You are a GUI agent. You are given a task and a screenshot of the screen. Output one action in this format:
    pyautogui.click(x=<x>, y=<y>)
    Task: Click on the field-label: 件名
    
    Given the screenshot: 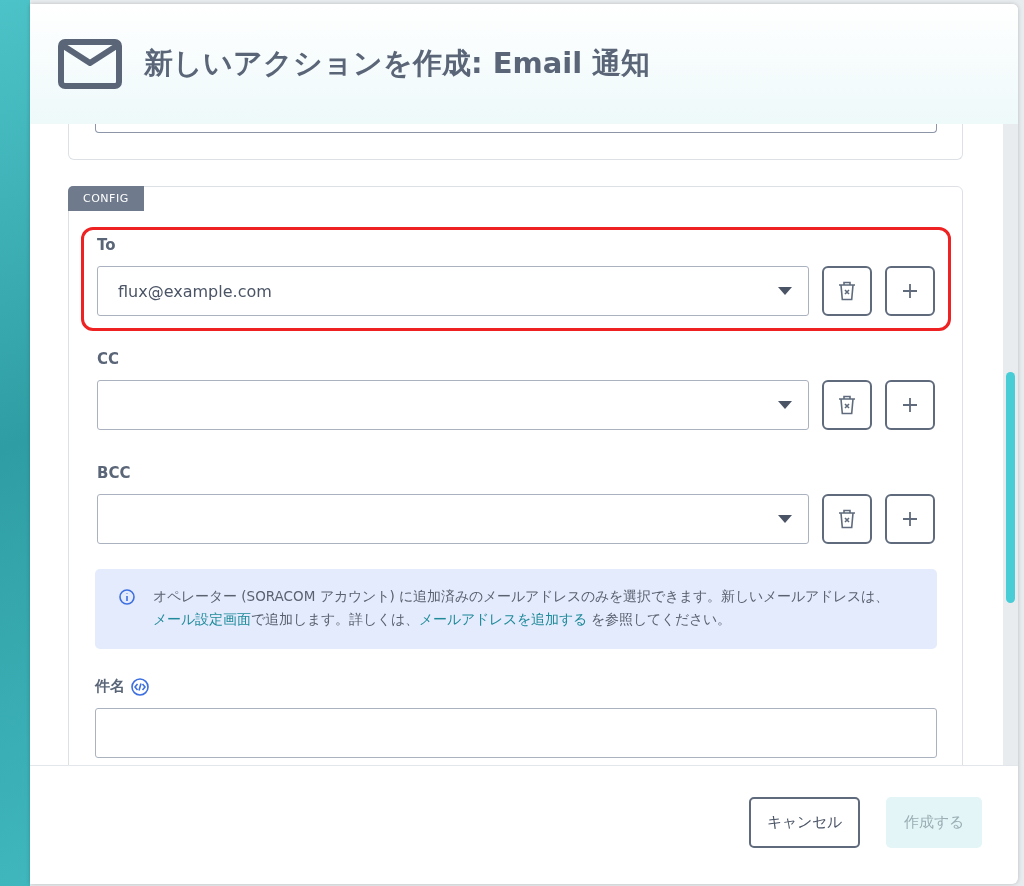 What is the action you would take?
    pyautogui.click(x=110, y=686)
    